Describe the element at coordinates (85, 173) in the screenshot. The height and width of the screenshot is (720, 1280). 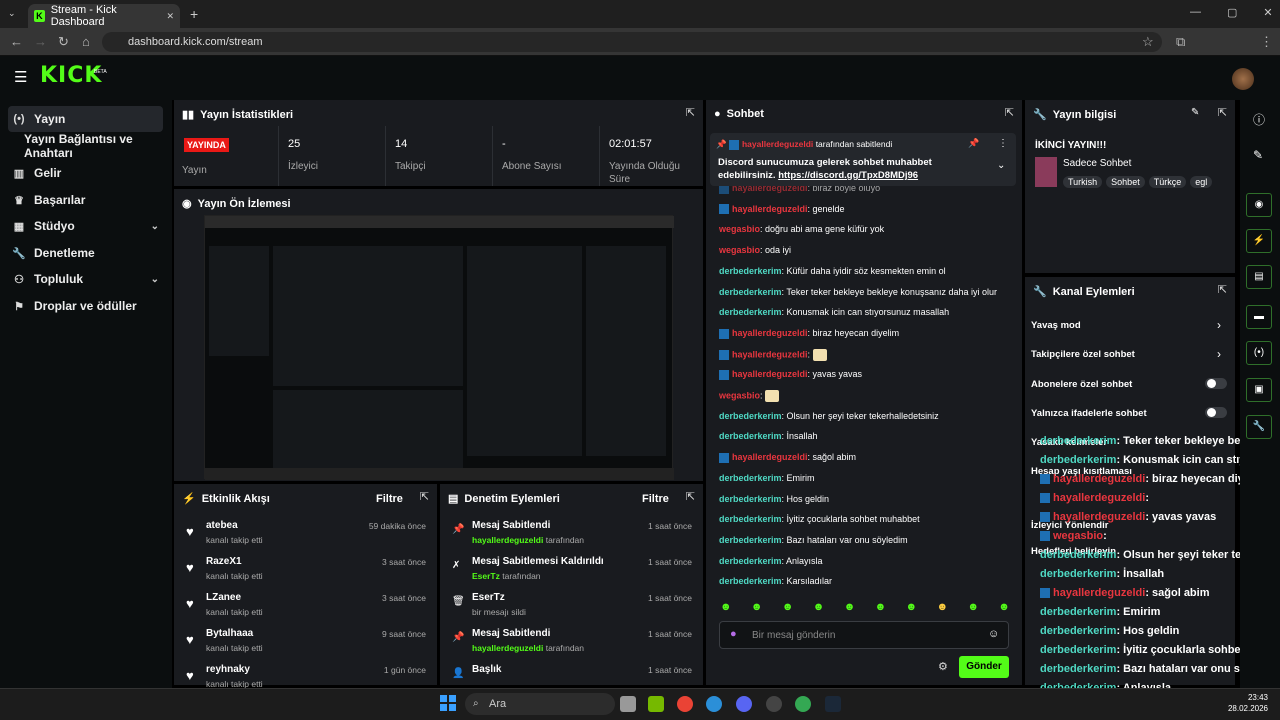
I see `sidebar-item-gelir: ▥ Gelir` at that location.